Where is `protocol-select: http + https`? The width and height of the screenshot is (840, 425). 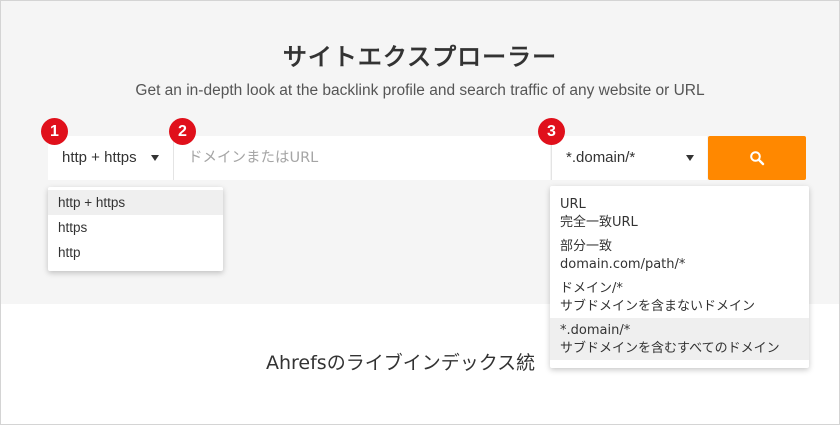
protocol-select: http + https is located at coordinates (111, 158).